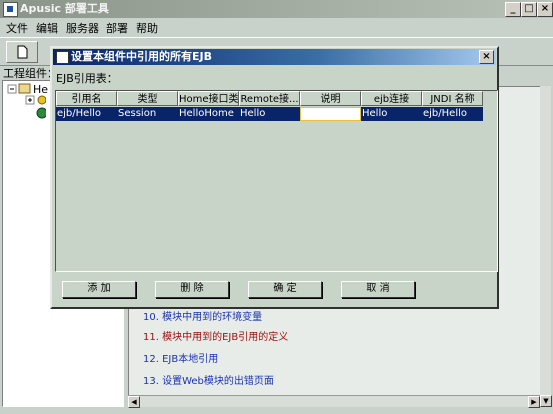 This screenshot has height=414, width=553. What do you see at coordinates (147, 114) in the screenshot?
I see `table-cell: Session` at bounding box center [147, 114].